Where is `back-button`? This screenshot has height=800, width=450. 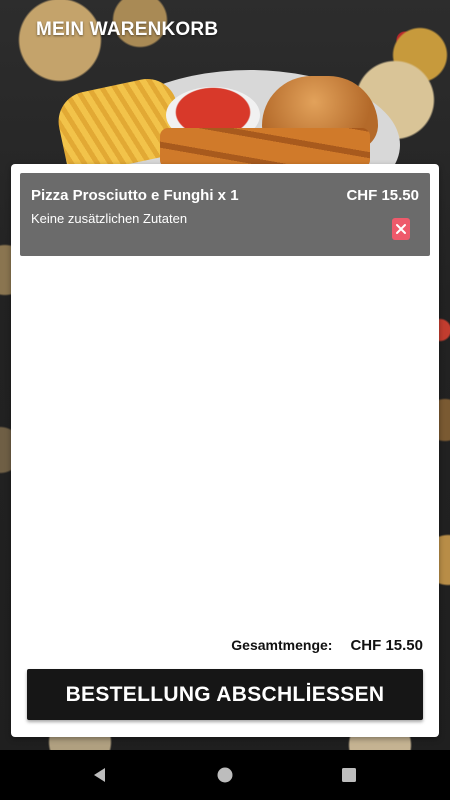
back-button is located at coordinates (100, 775).